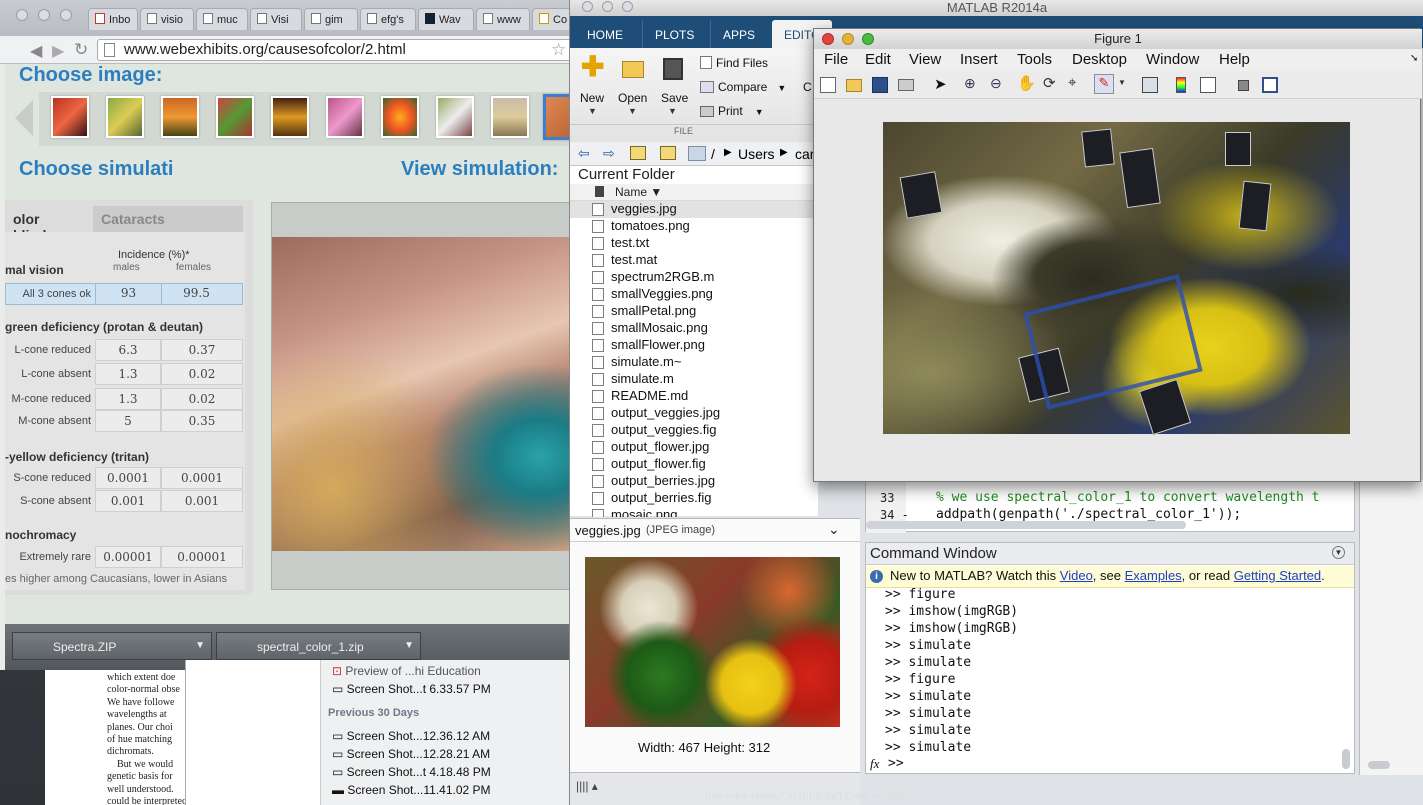  I want to click on chevron-down-icon: ⌄, so click(834, 529).